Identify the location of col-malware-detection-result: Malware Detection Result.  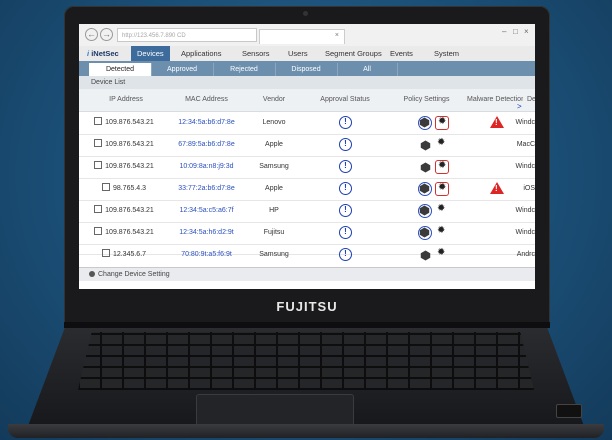
(495, 100).